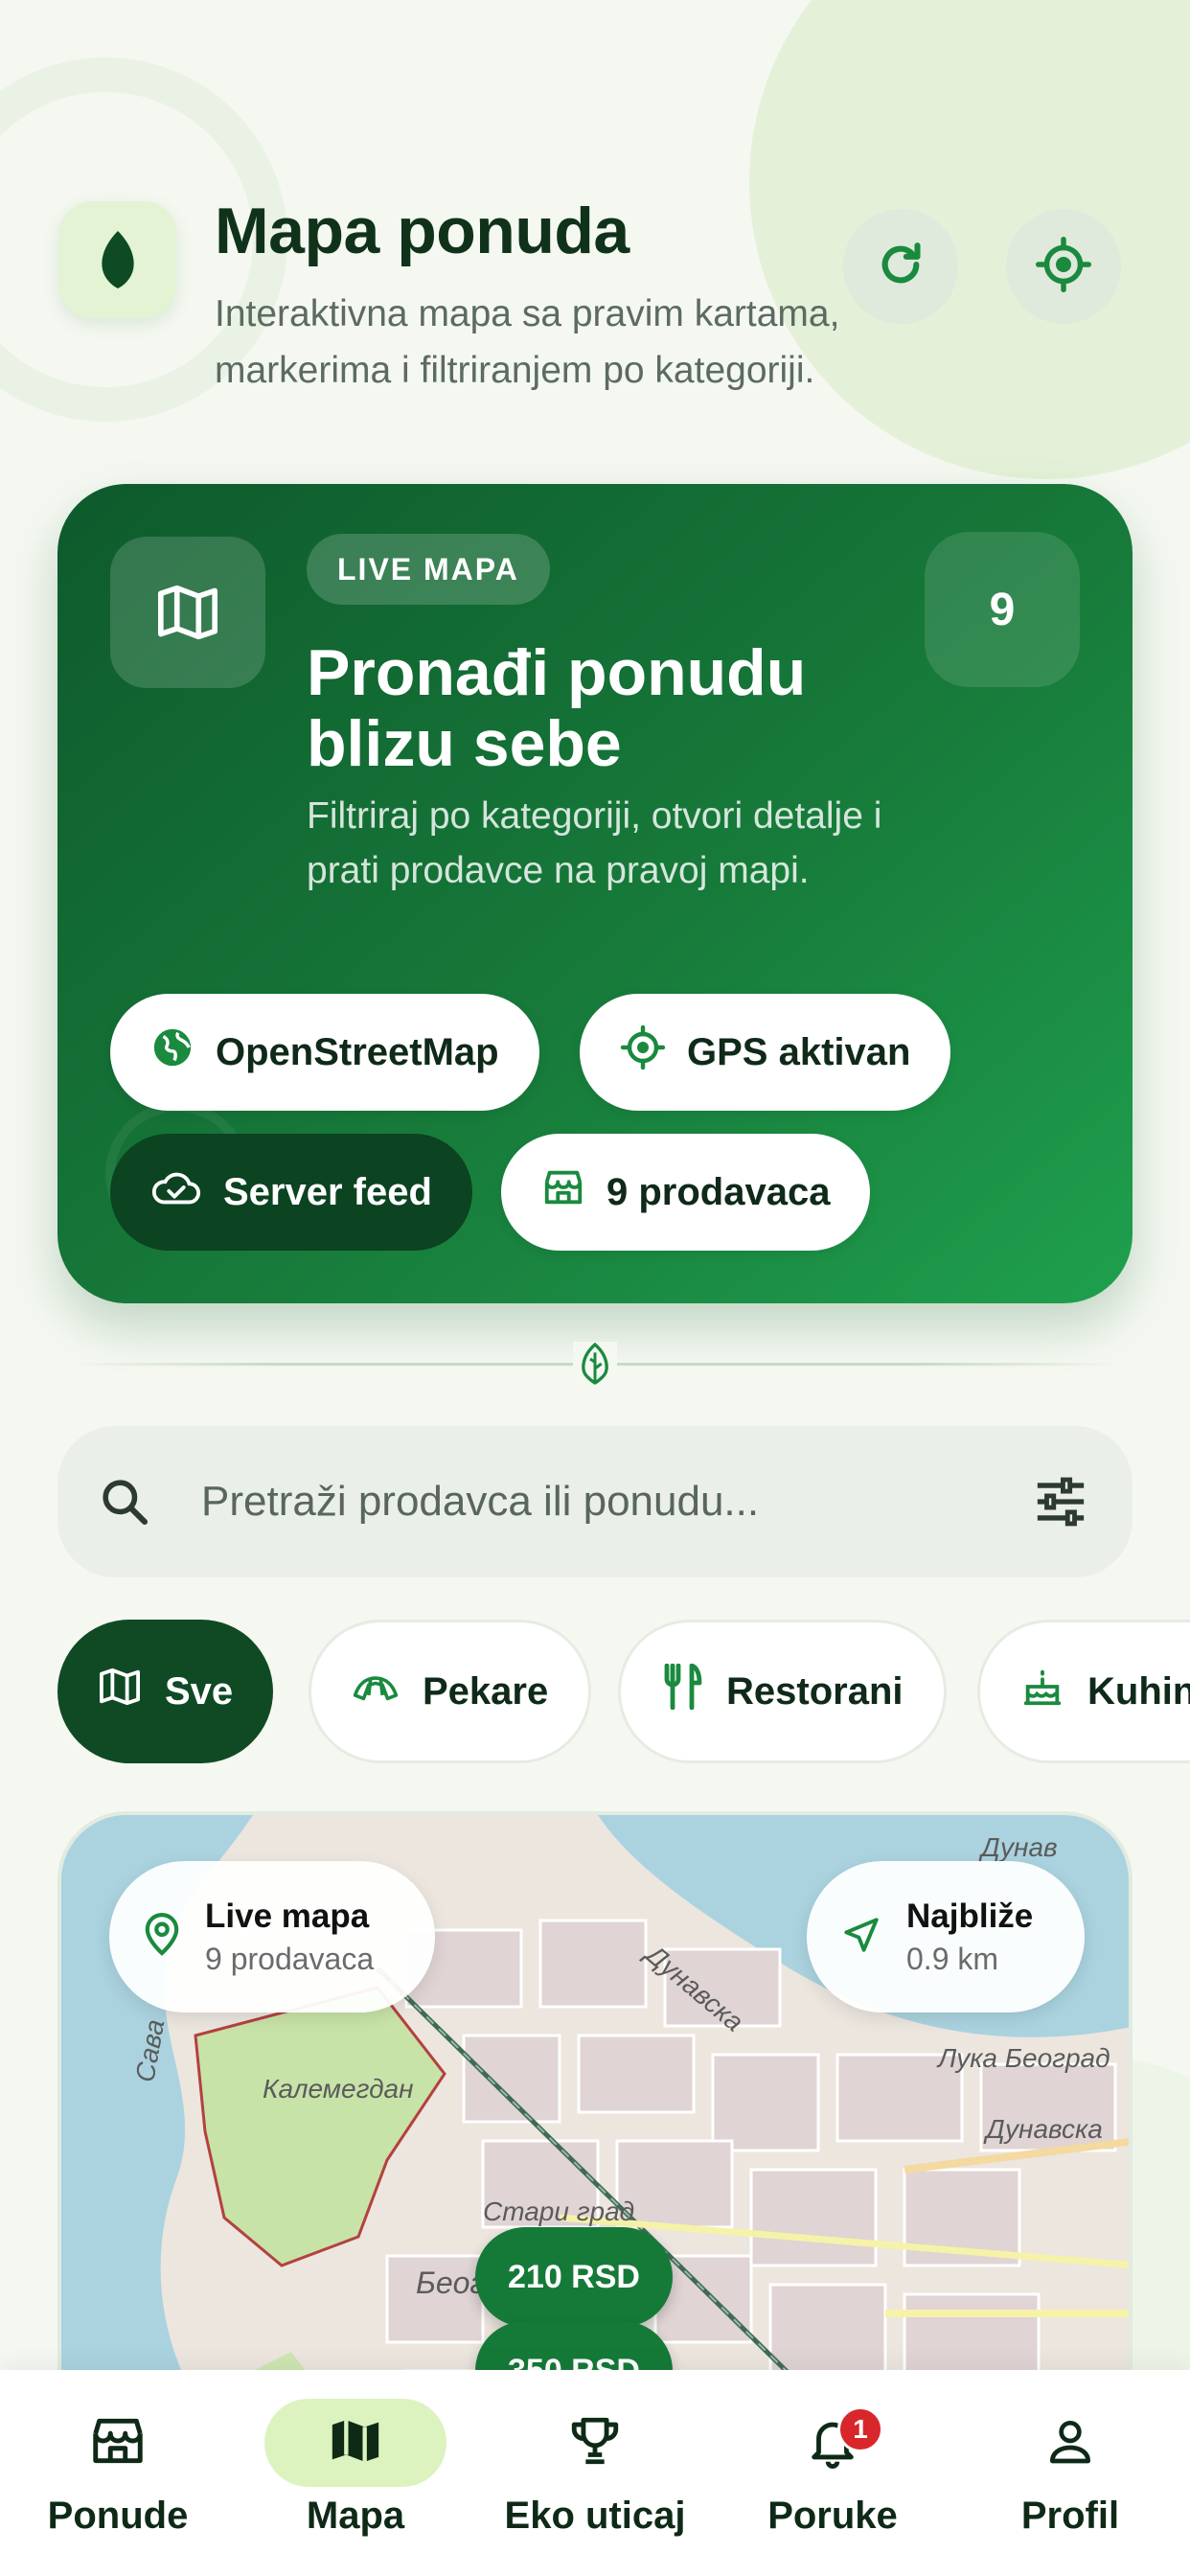 The height and width of the screenshot is (2576, 1190). Describe the element at coordinates (970, 1916) in the screenshot. I see `nearest-title: Najbliže` at that location.